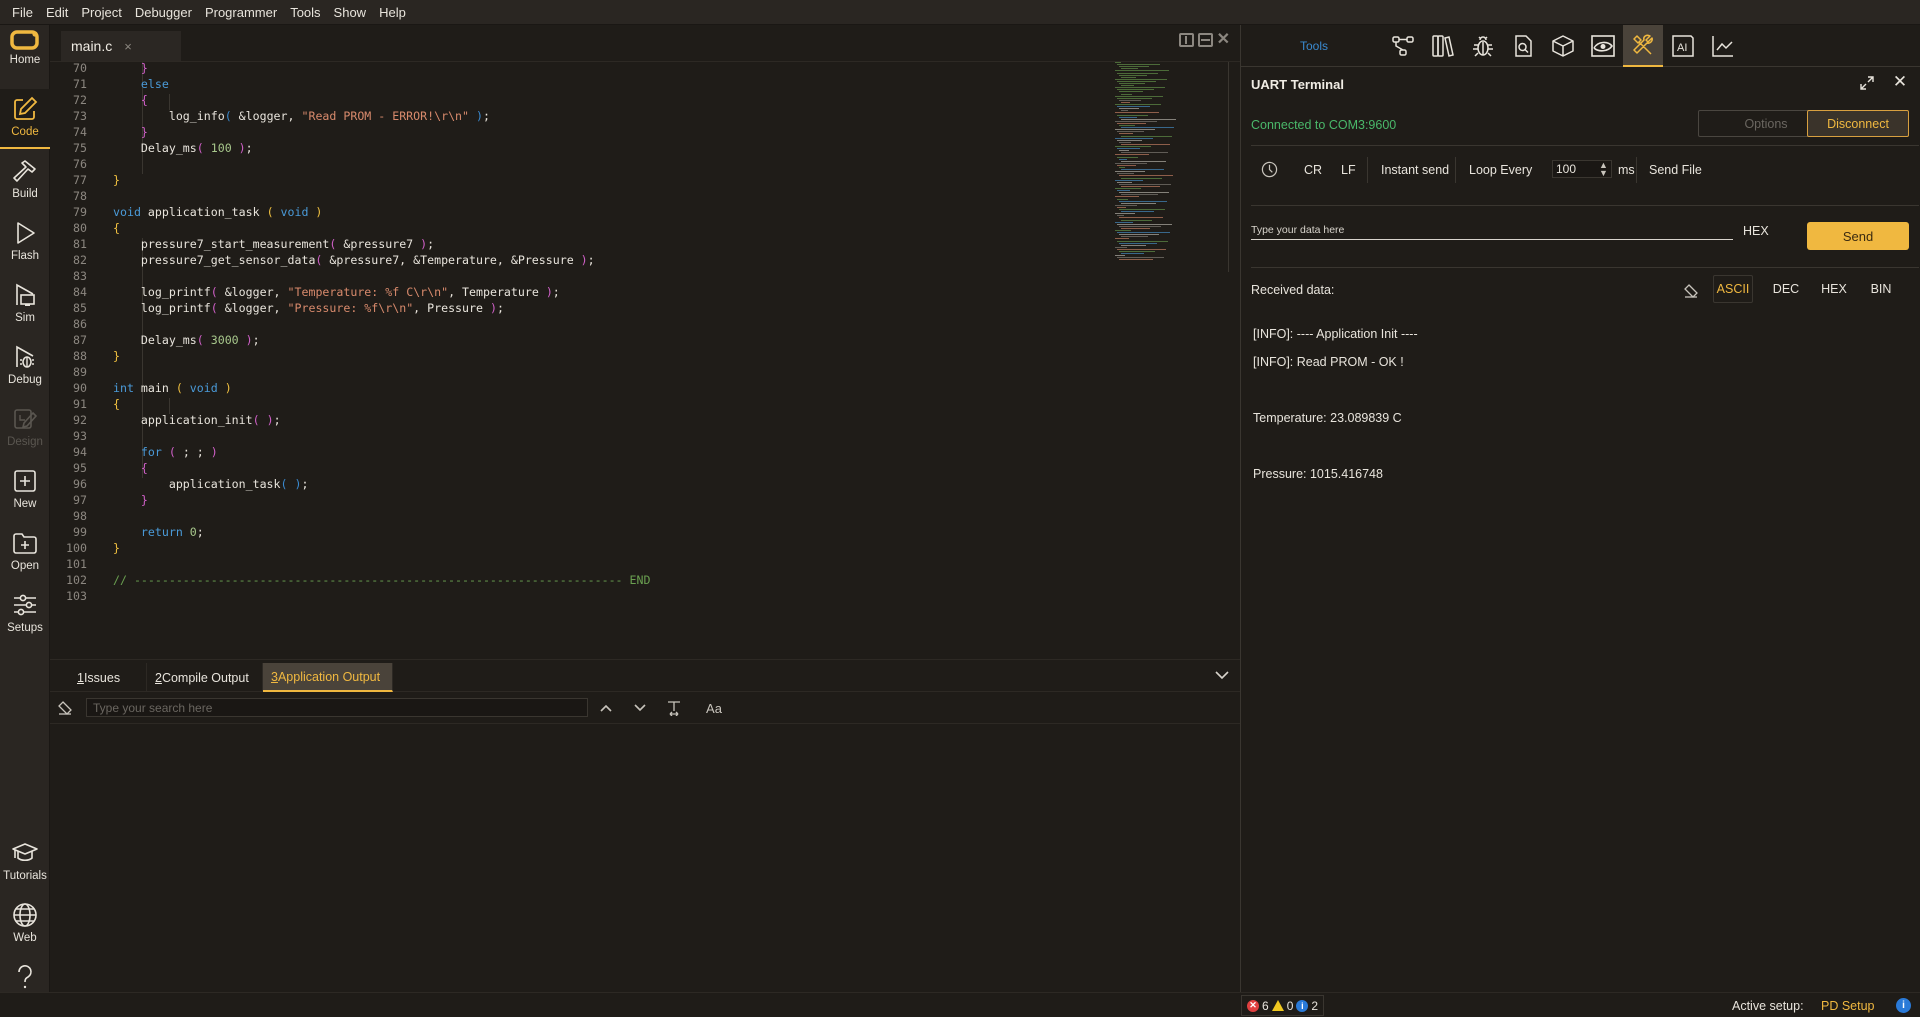 This screenshot has width=1920, height=1017. What do you see at coordinates (25, 181) in the screenshot?
I see `sidebar-item-build: Build` at bounding box center [25, 181].